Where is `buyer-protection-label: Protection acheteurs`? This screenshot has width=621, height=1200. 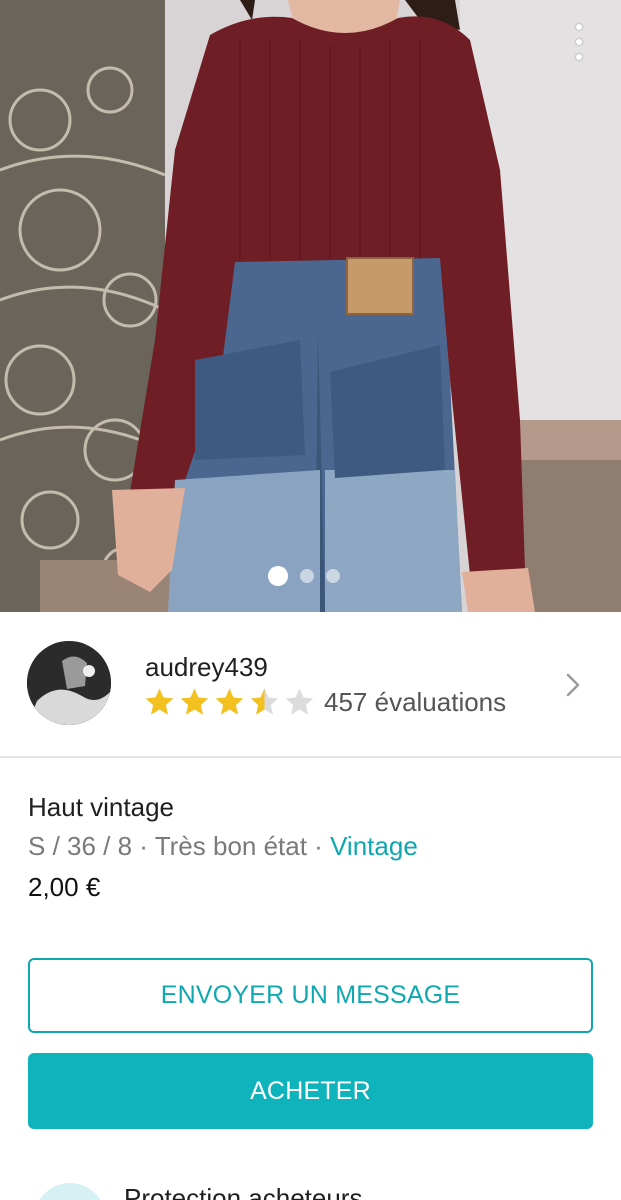 buyer-protection-label: Protection acheteurs is located at coordinates (243, 1191).